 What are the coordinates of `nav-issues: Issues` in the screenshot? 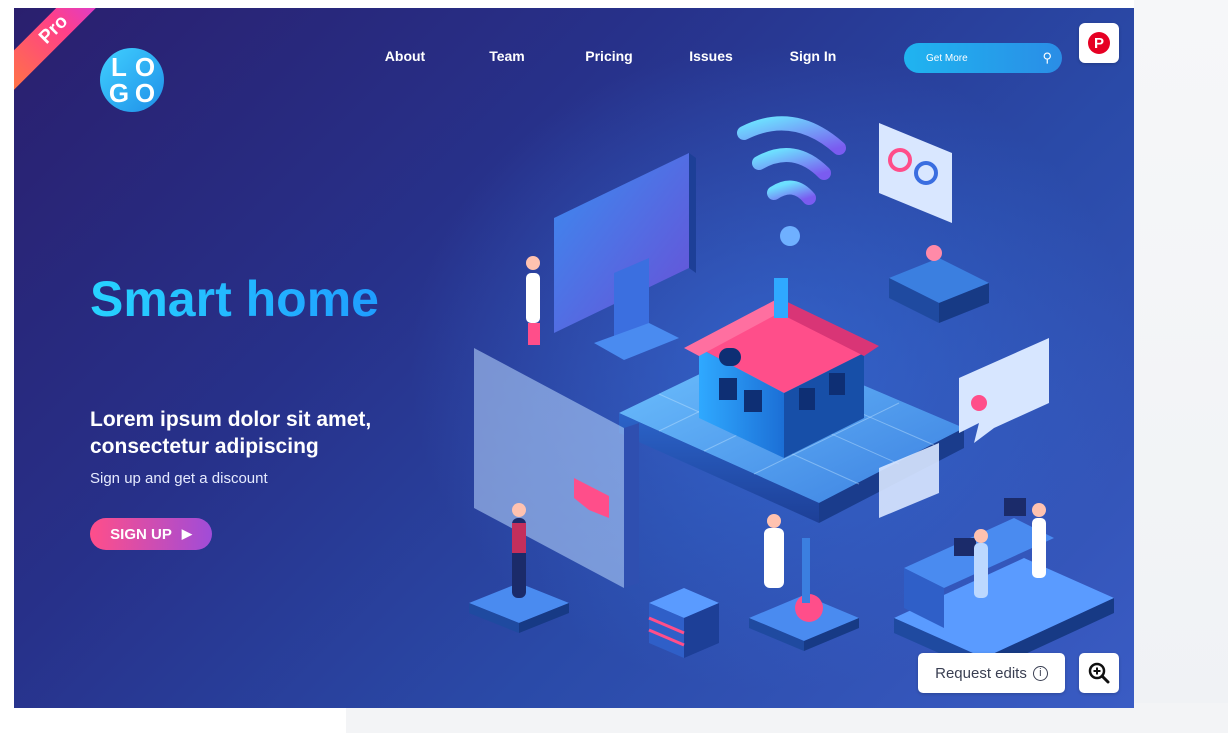 It's located at (711, 58).